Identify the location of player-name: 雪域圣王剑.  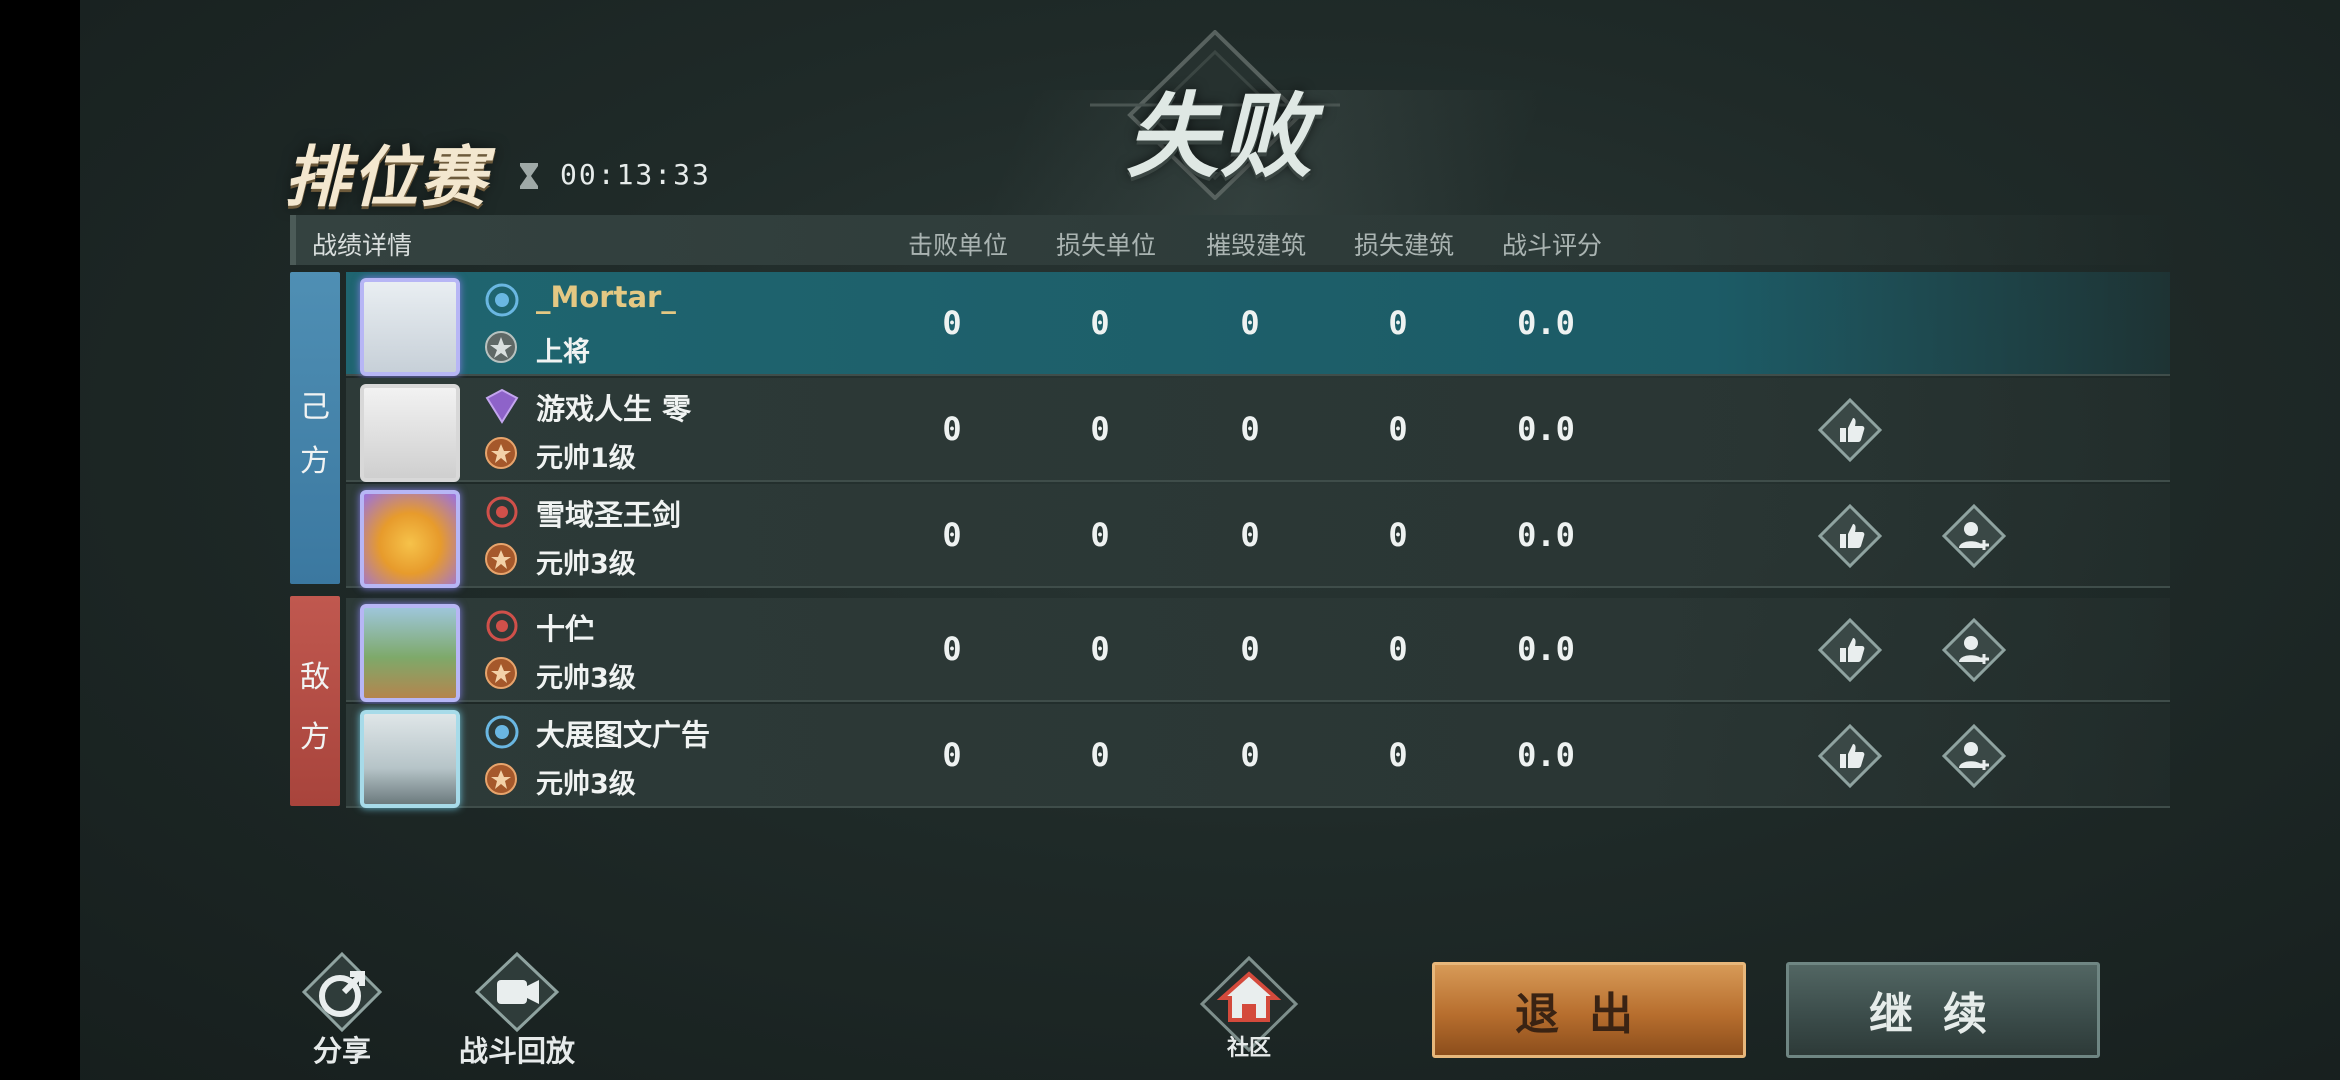
(609, 515).